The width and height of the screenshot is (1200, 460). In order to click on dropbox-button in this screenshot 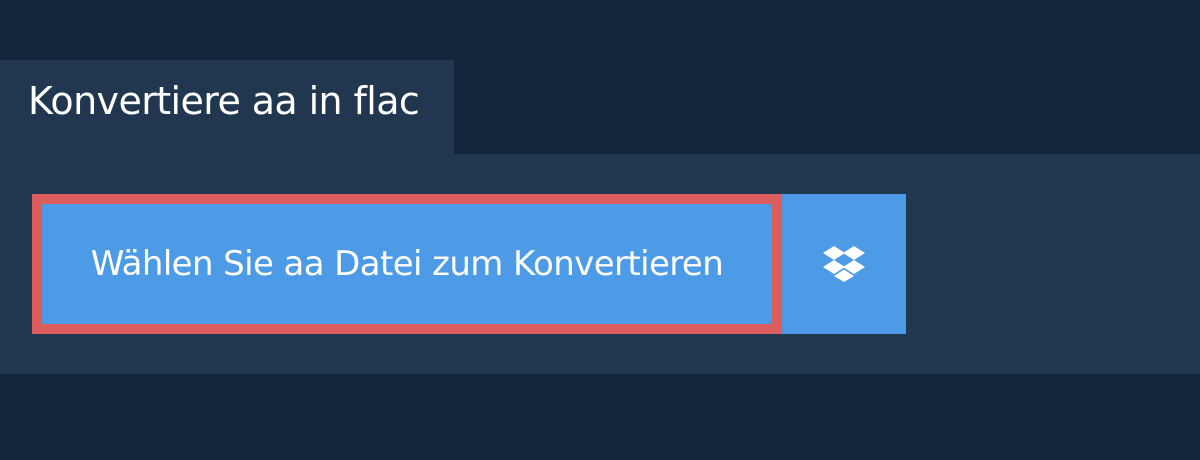, I will do `click(844, 264)`.